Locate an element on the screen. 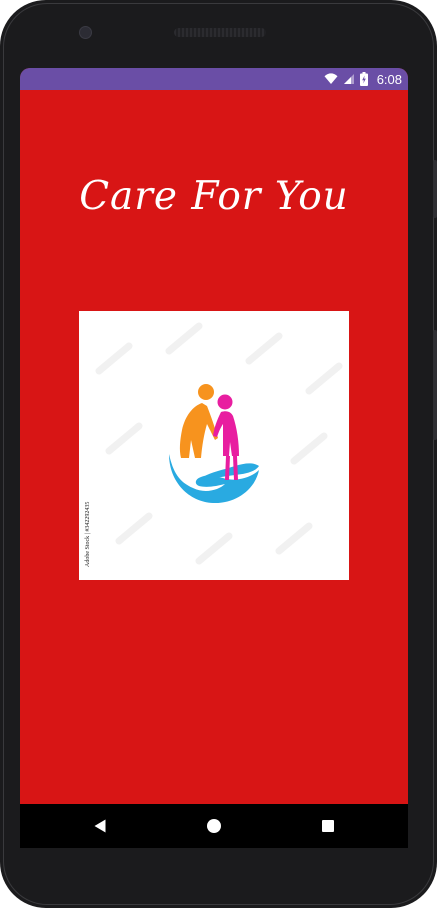 This screenshot has height=908, width=437. battery-icon is located at coordinates (363, 79).